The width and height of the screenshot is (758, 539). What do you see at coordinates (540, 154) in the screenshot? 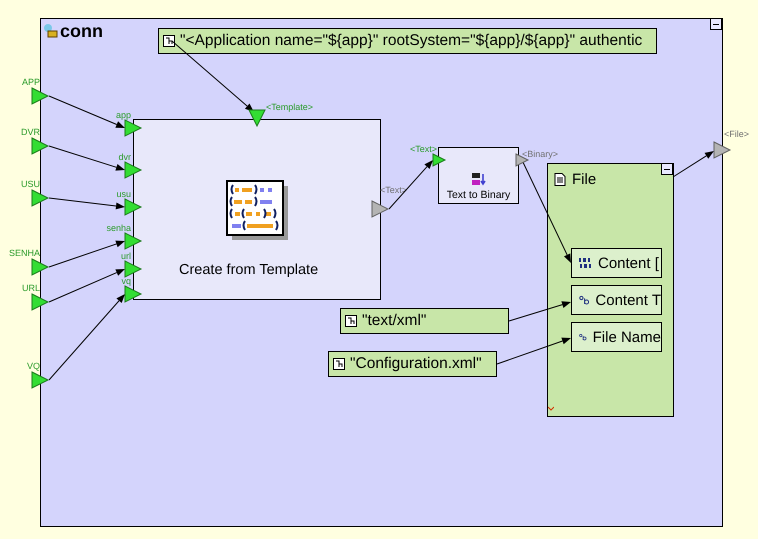
I see `port-label: <Binary>` at bounding box center [540, 154].